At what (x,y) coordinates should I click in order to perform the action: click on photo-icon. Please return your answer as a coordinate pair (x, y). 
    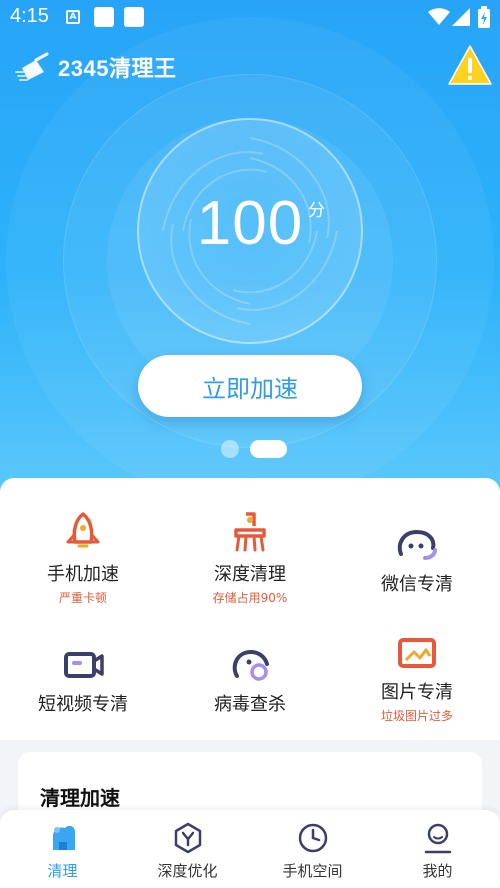
    Looking at the image, I should click on (417, 653).